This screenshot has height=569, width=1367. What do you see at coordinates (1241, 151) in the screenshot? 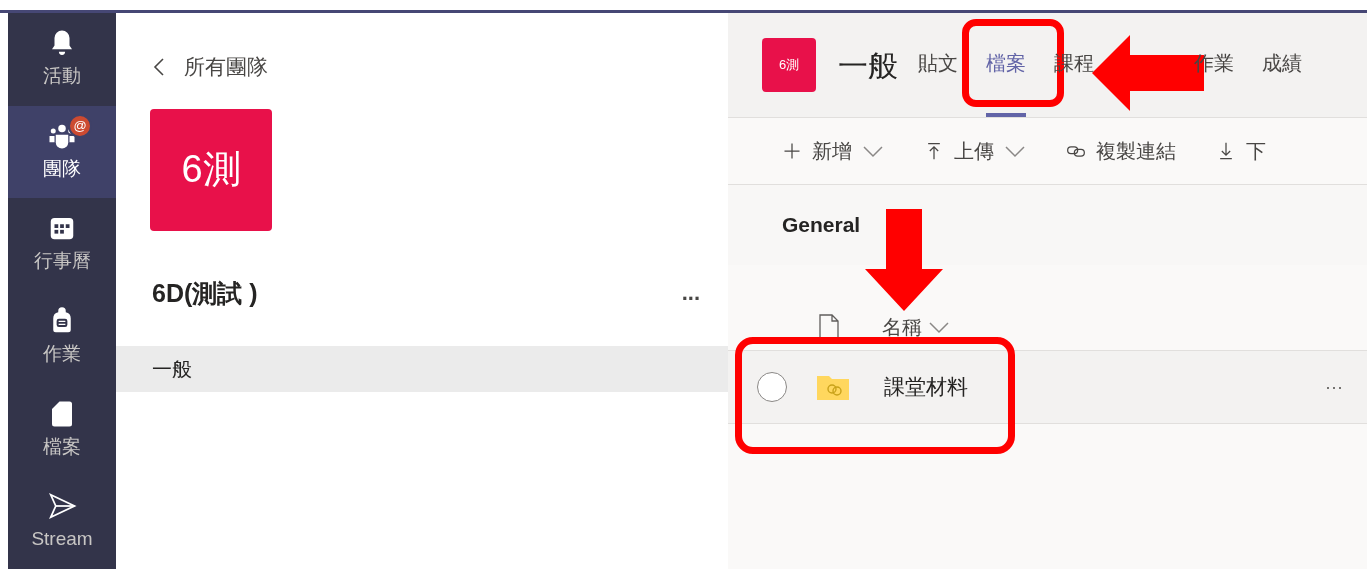
I see `toolbar-button: 下` at bounding box center [1241, 151].